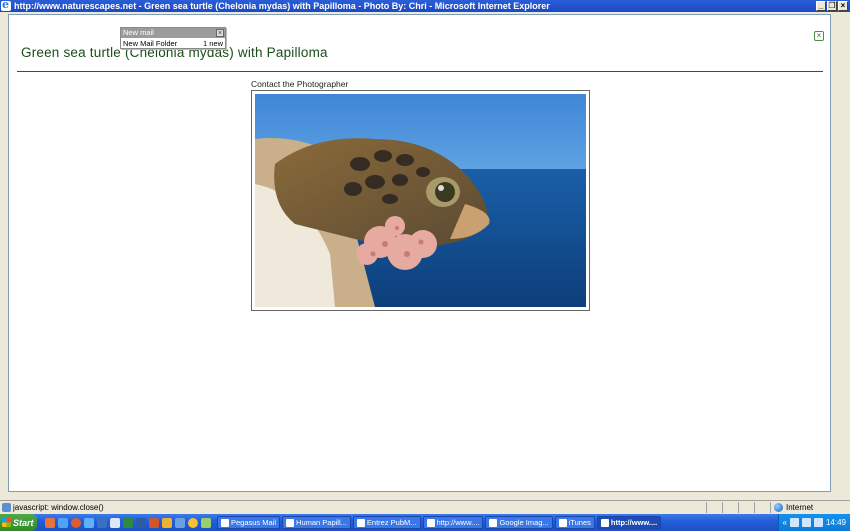  I want to click on quicklaunch-outlook-icon, so click(102, 522).